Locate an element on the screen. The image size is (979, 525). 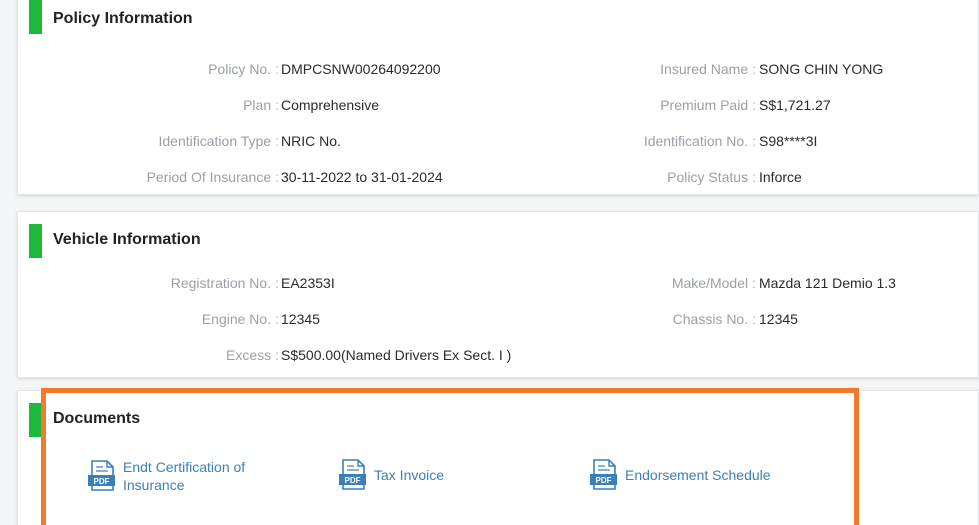
document-label: Endt Certification of Insurance is located at coordinates (184, 476).